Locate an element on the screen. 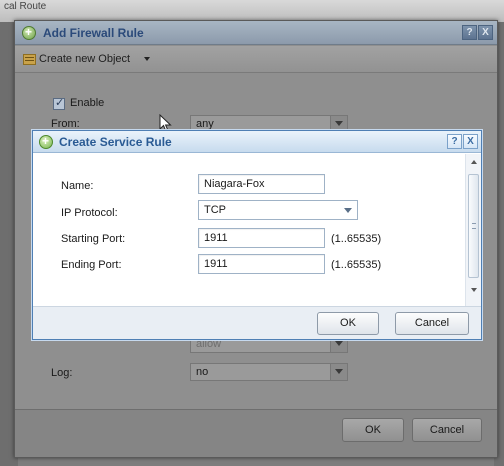  object-table-icon is located at coordinates (29, 59).